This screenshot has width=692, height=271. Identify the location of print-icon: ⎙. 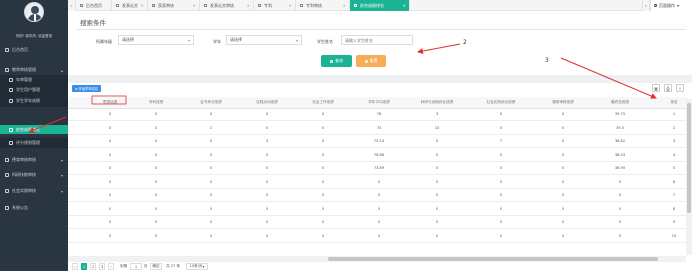
(668, 88).